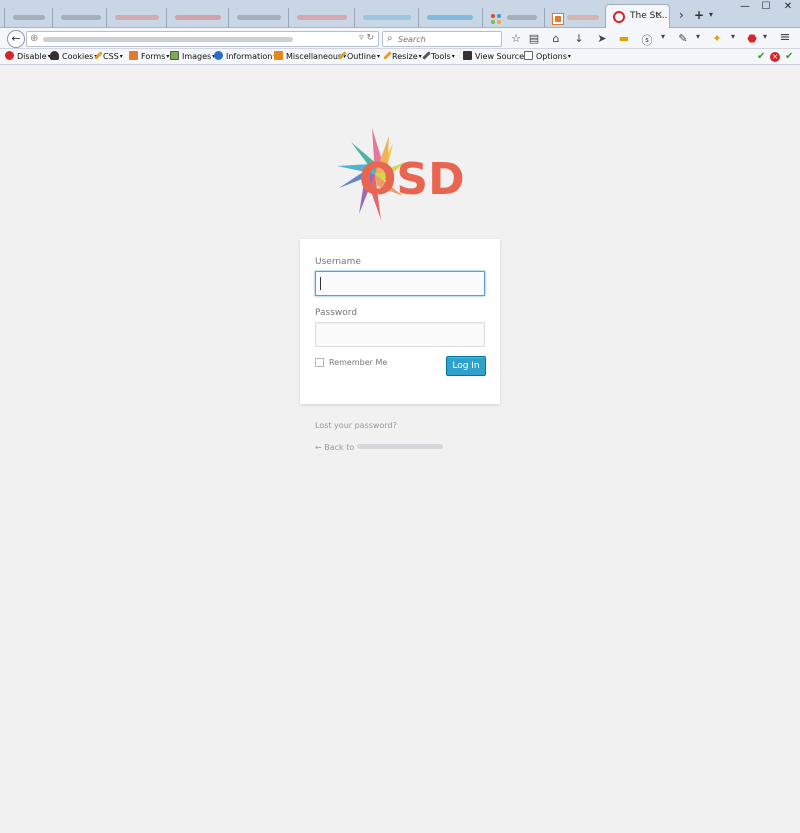 This screenshot has height=833, width=800. What do you see at coordinates (9, 55) in the screenshot?
I see `disable-icon` at bounding box center [9, 55].